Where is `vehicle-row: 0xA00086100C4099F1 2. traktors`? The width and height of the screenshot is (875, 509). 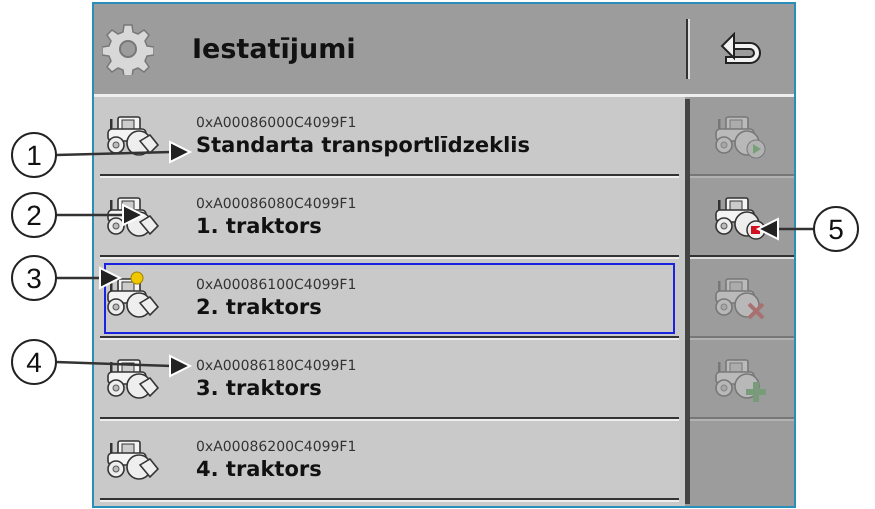
vehicle-row: 0xA00086100C4099F1 2. traktors is located at coordinates (389, 298).